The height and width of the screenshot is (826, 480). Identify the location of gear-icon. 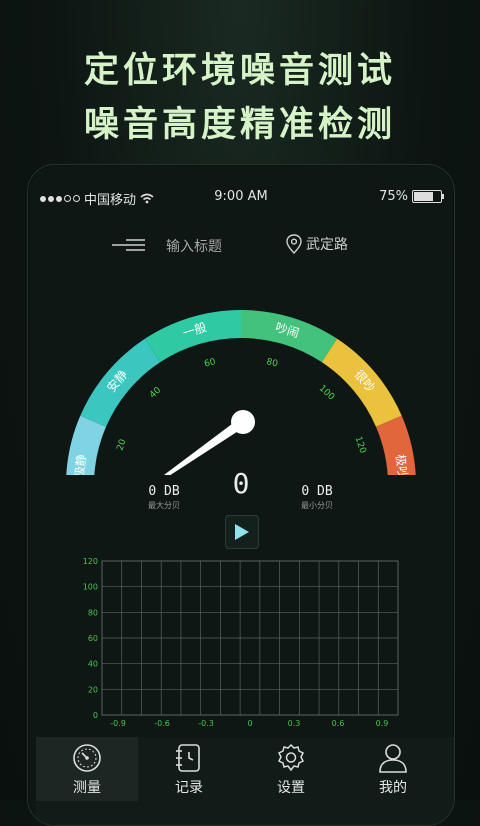
(291, 757).